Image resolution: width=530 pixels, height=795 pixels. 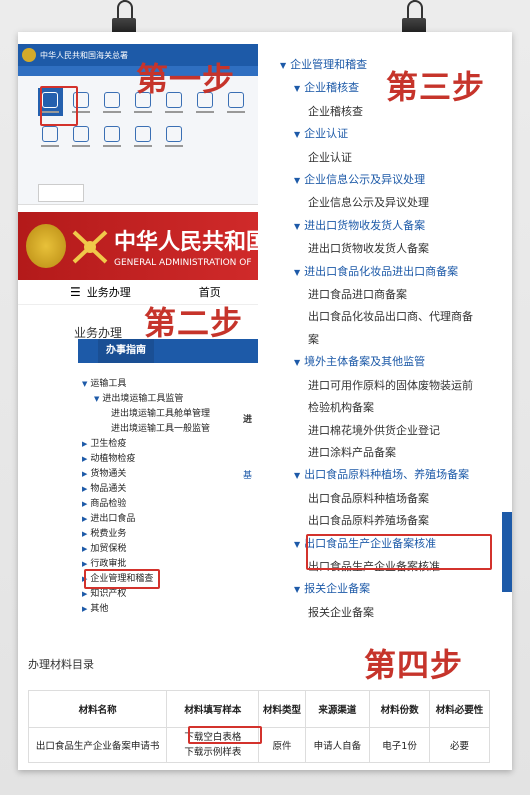 What do you see at coordinates (376, 499) in the screenshot?
I see `menu-link: 出口食品原料种植场备案` at bounding box center [376, 499].